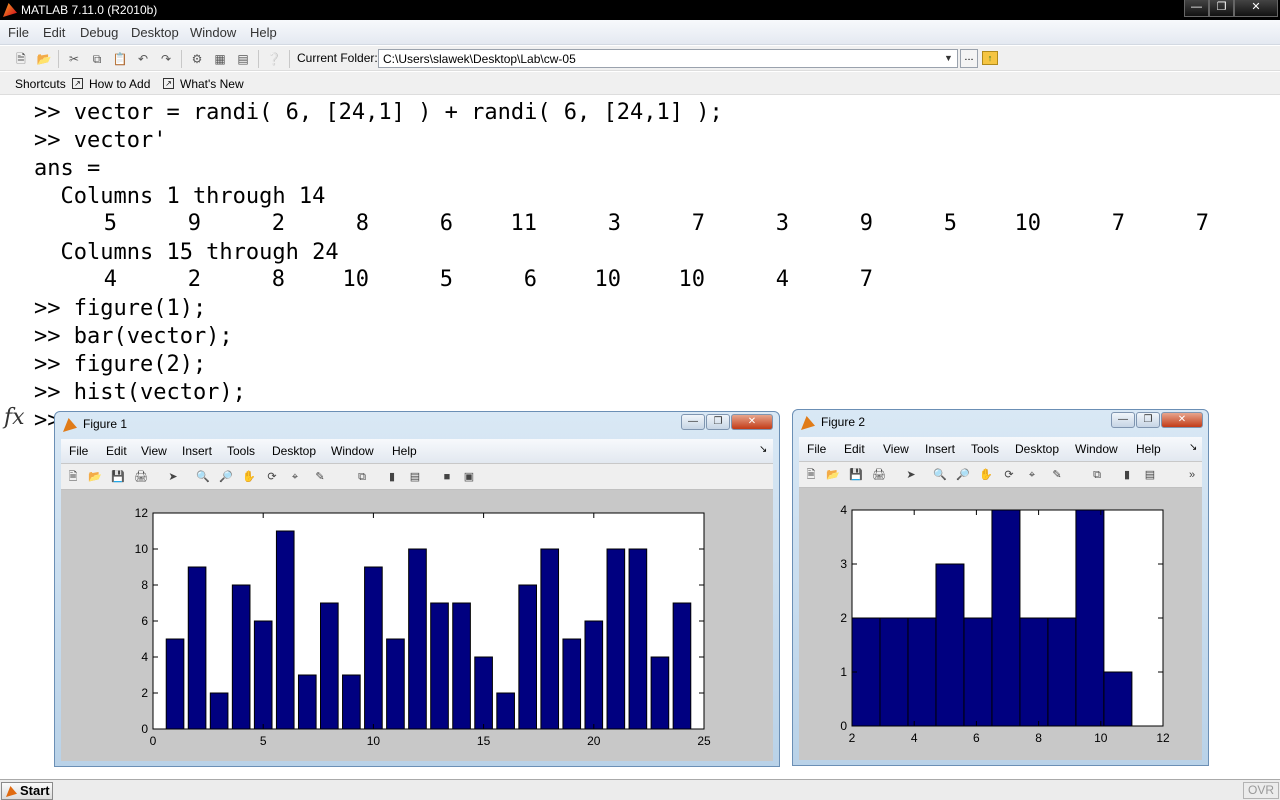  Describe the element at coordinates (21, 59) in the screenshot. I see `new-file-icon: 🗎` at that location.